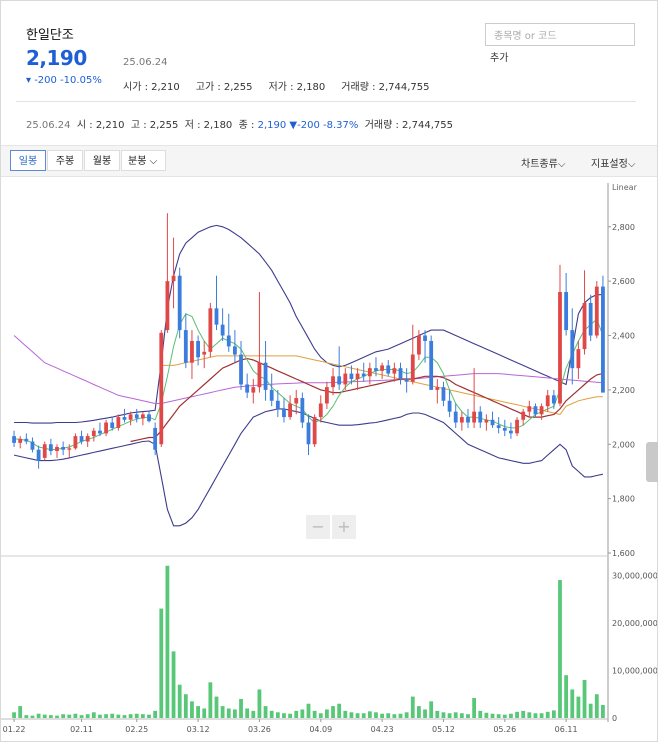  I want to click on zoom-out-button: −, so click(318, 527).